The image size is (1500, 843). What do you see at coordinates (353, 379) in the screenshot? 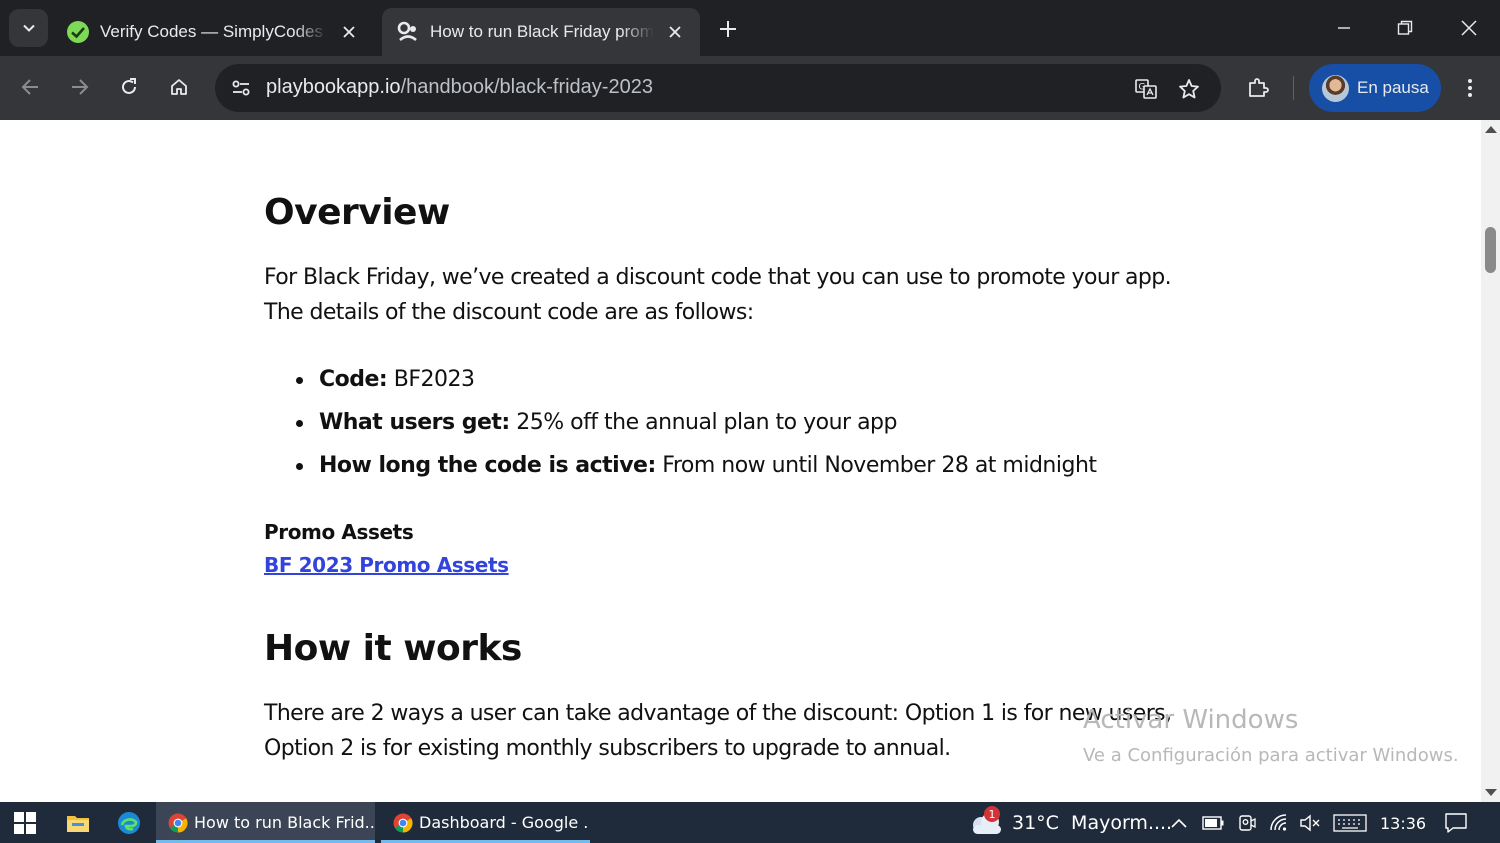
I see `detail-label: Code:` at bounding box center [353, 379].